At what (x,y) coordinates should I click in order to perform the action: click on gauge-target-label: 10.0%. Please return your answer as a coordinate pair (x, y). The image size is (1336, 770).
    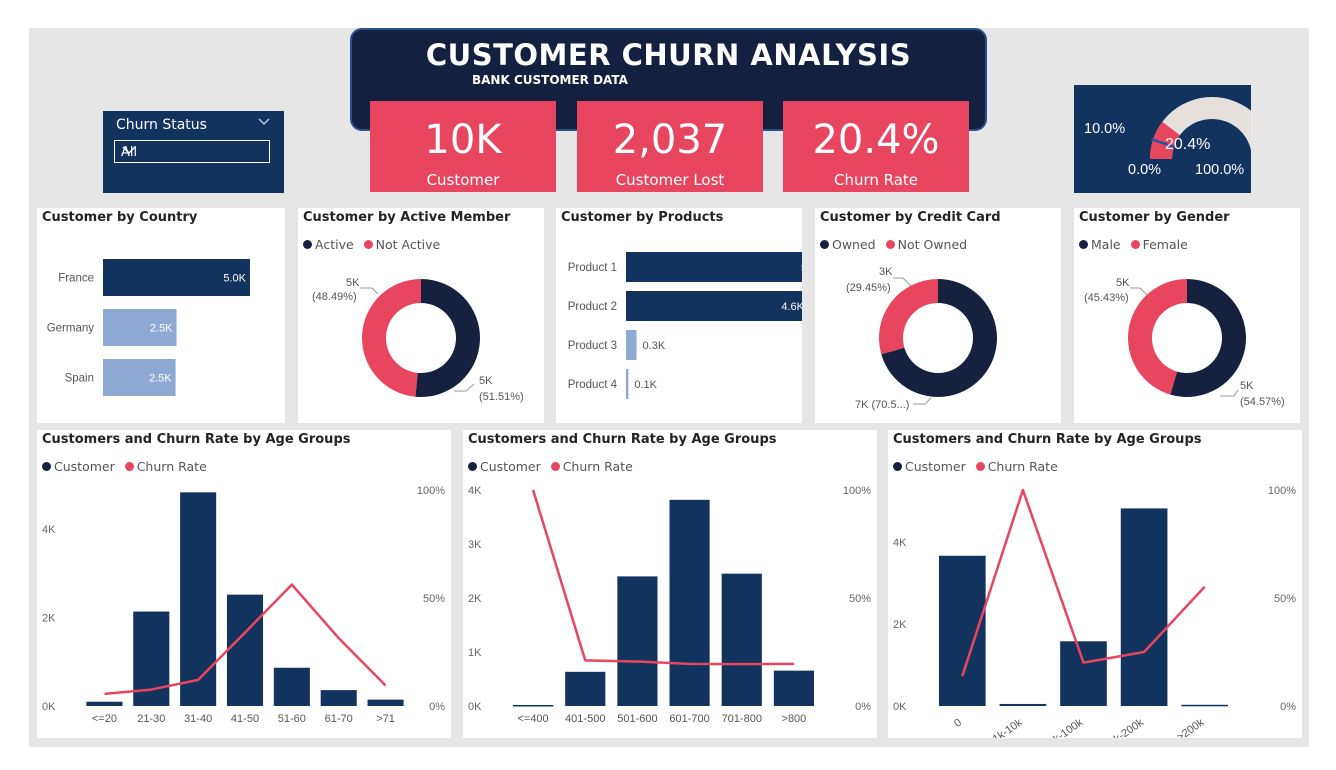
    Looking at the image, I should click on (1104, 129).